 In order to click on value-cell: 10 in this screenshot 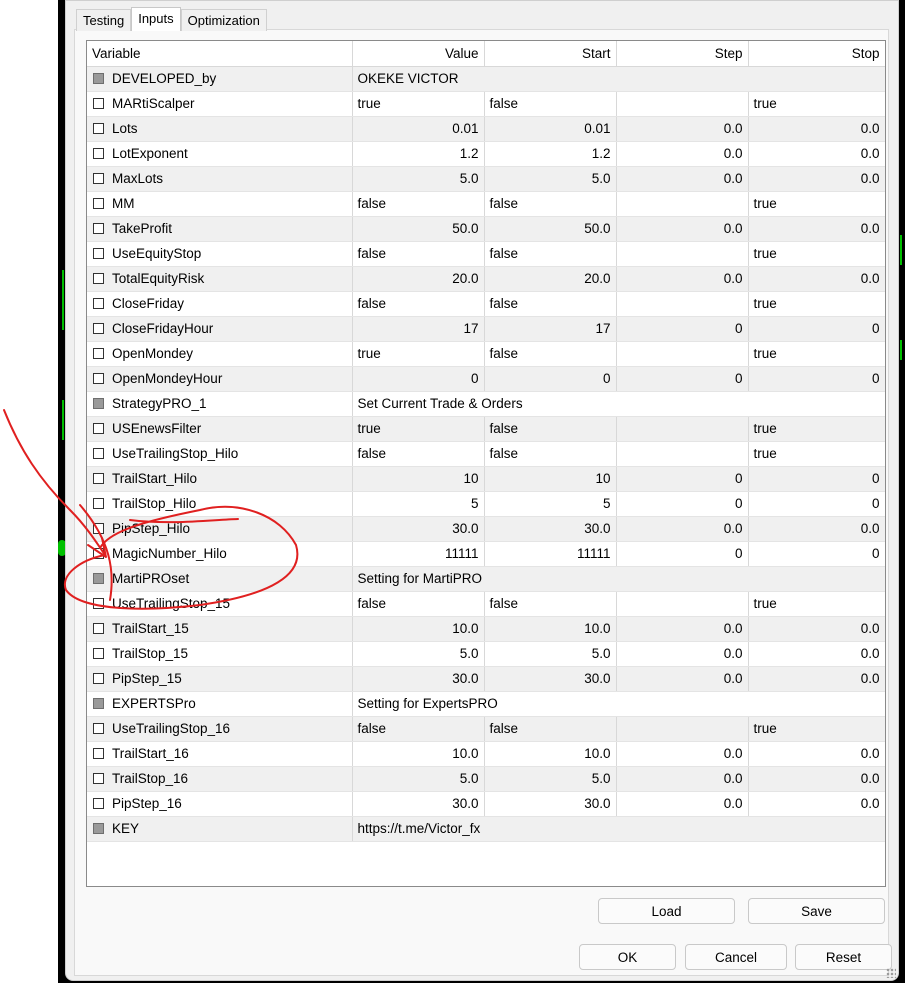, I will do `click(418, 479)`.